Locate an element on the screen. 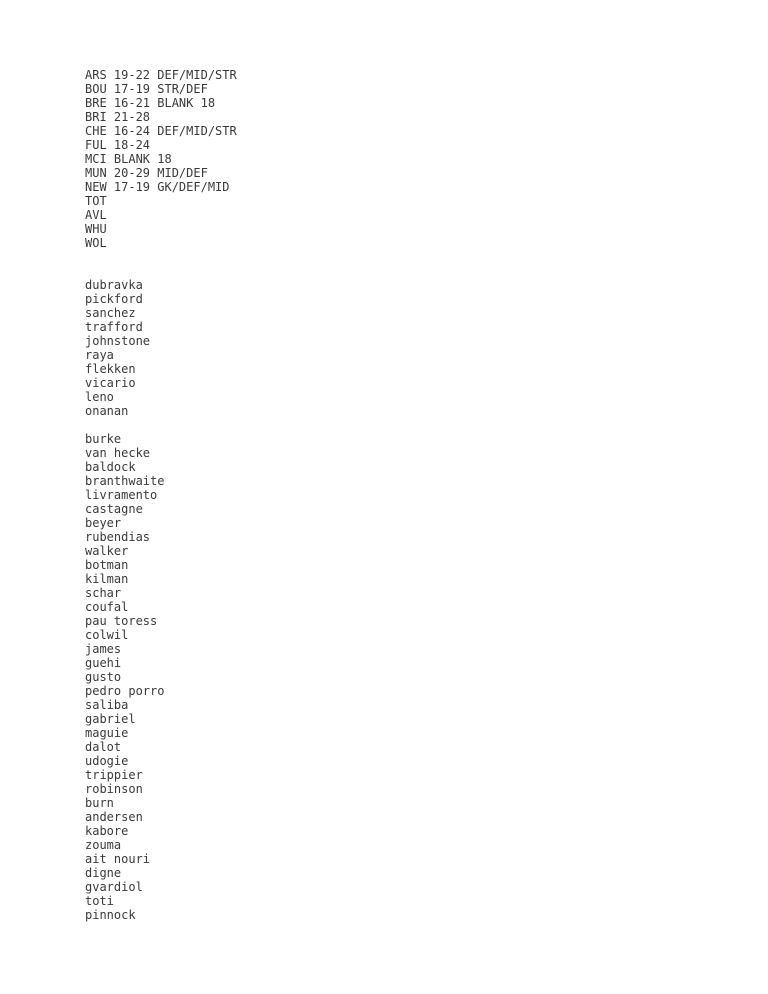 The width and height of the screenshot is (768, 994). text-line: maguie is located at coordinates (107, 733).